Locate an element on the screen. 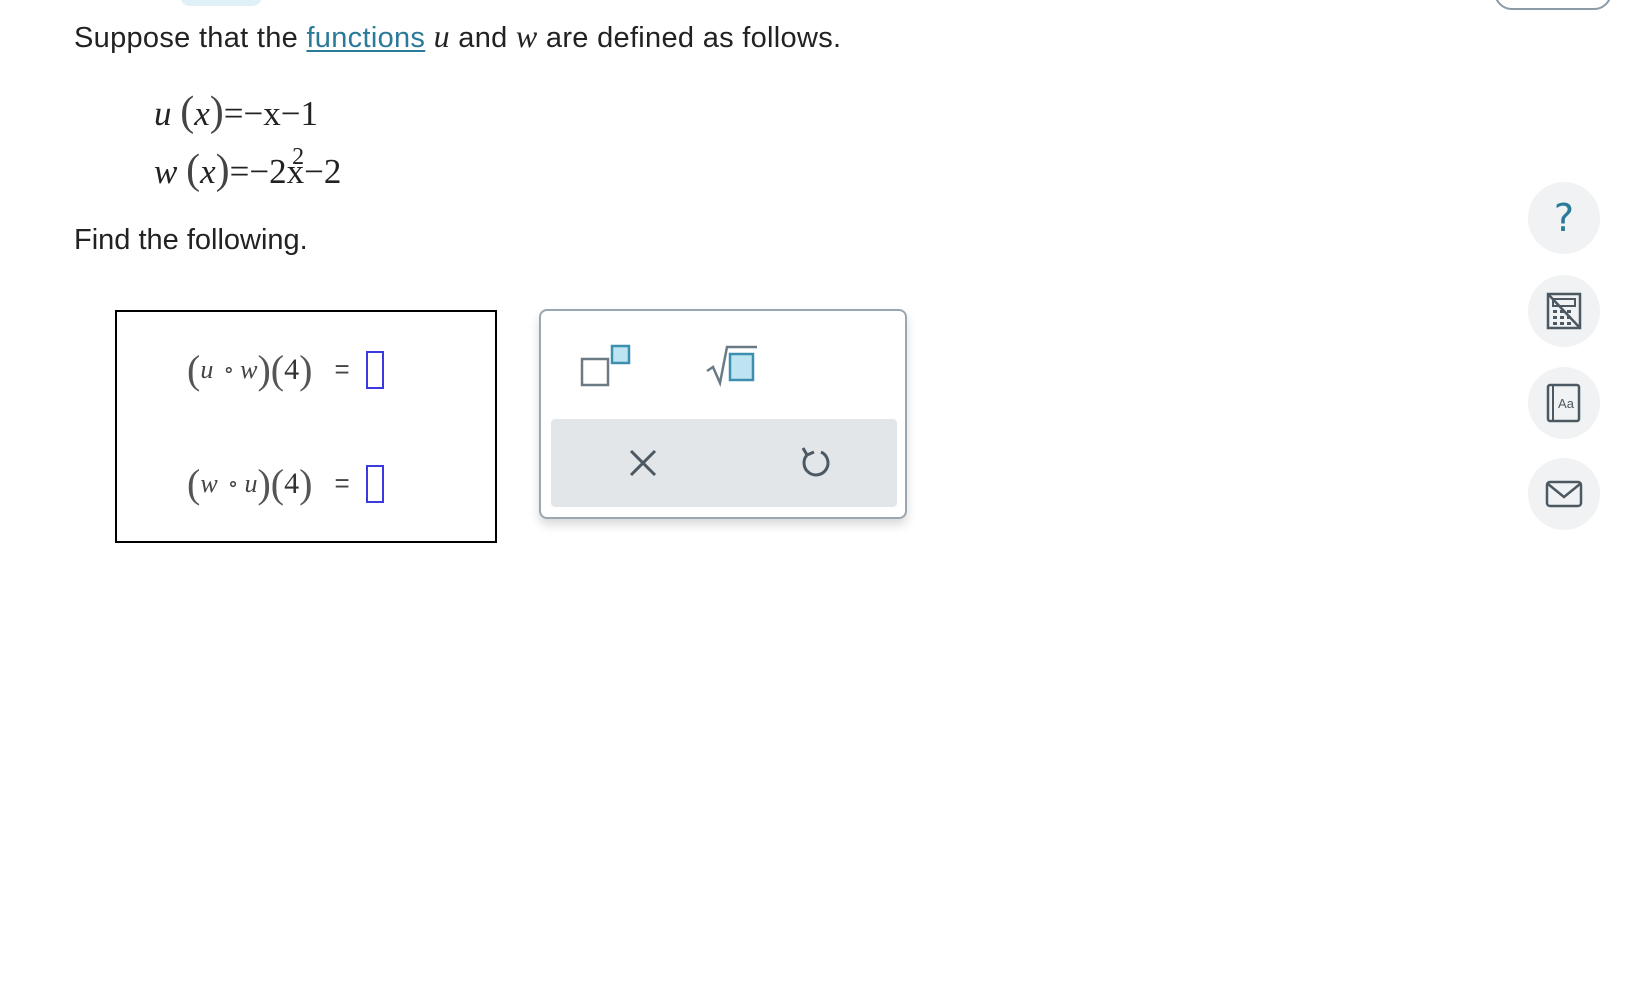 This screenshot has width=1635, height=1008. def-w-exponent: 2 is located at coordinates (298, 157).